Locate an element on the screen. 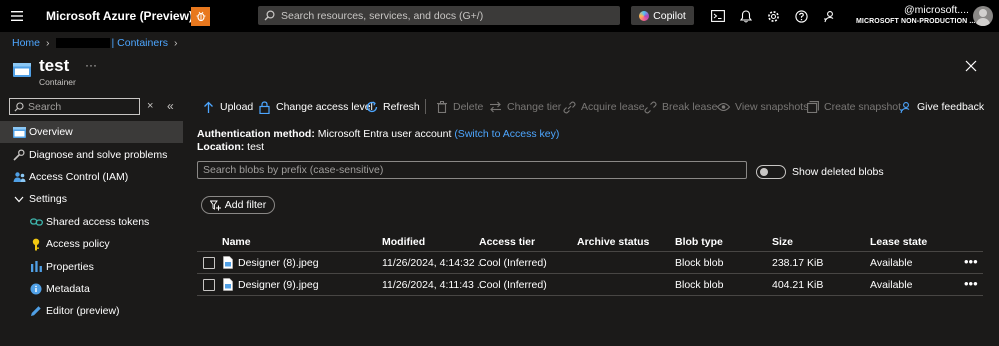 The image size is (999, 346). show-deleted-toggle is located at coordinates (771, 172).